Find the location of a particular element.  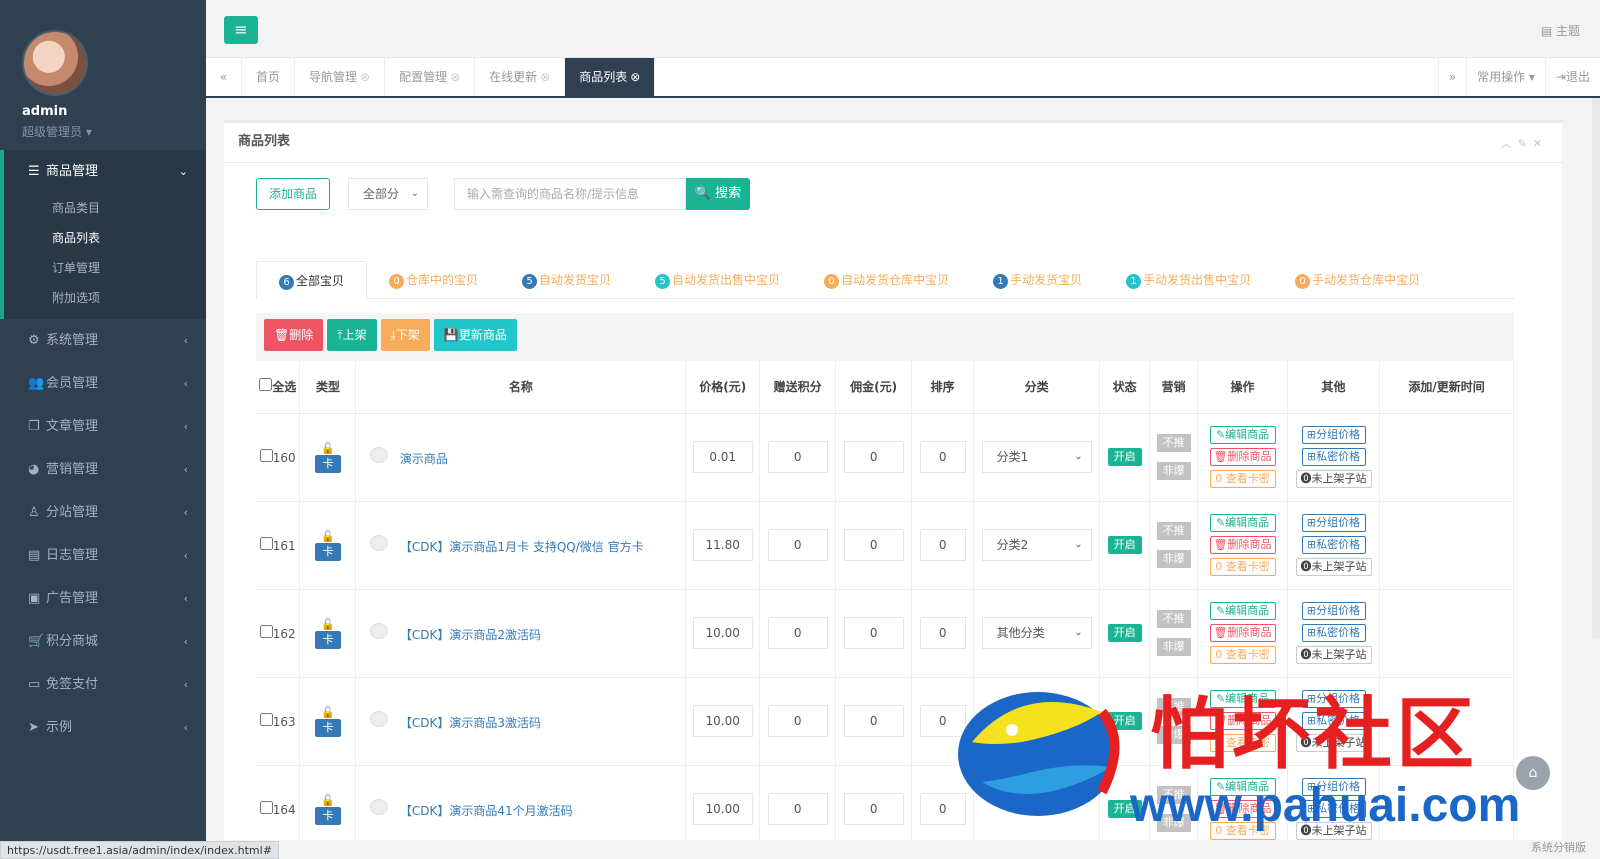

submenu-item-goods-list: 商品列表 is located at coordinates (105, 238).